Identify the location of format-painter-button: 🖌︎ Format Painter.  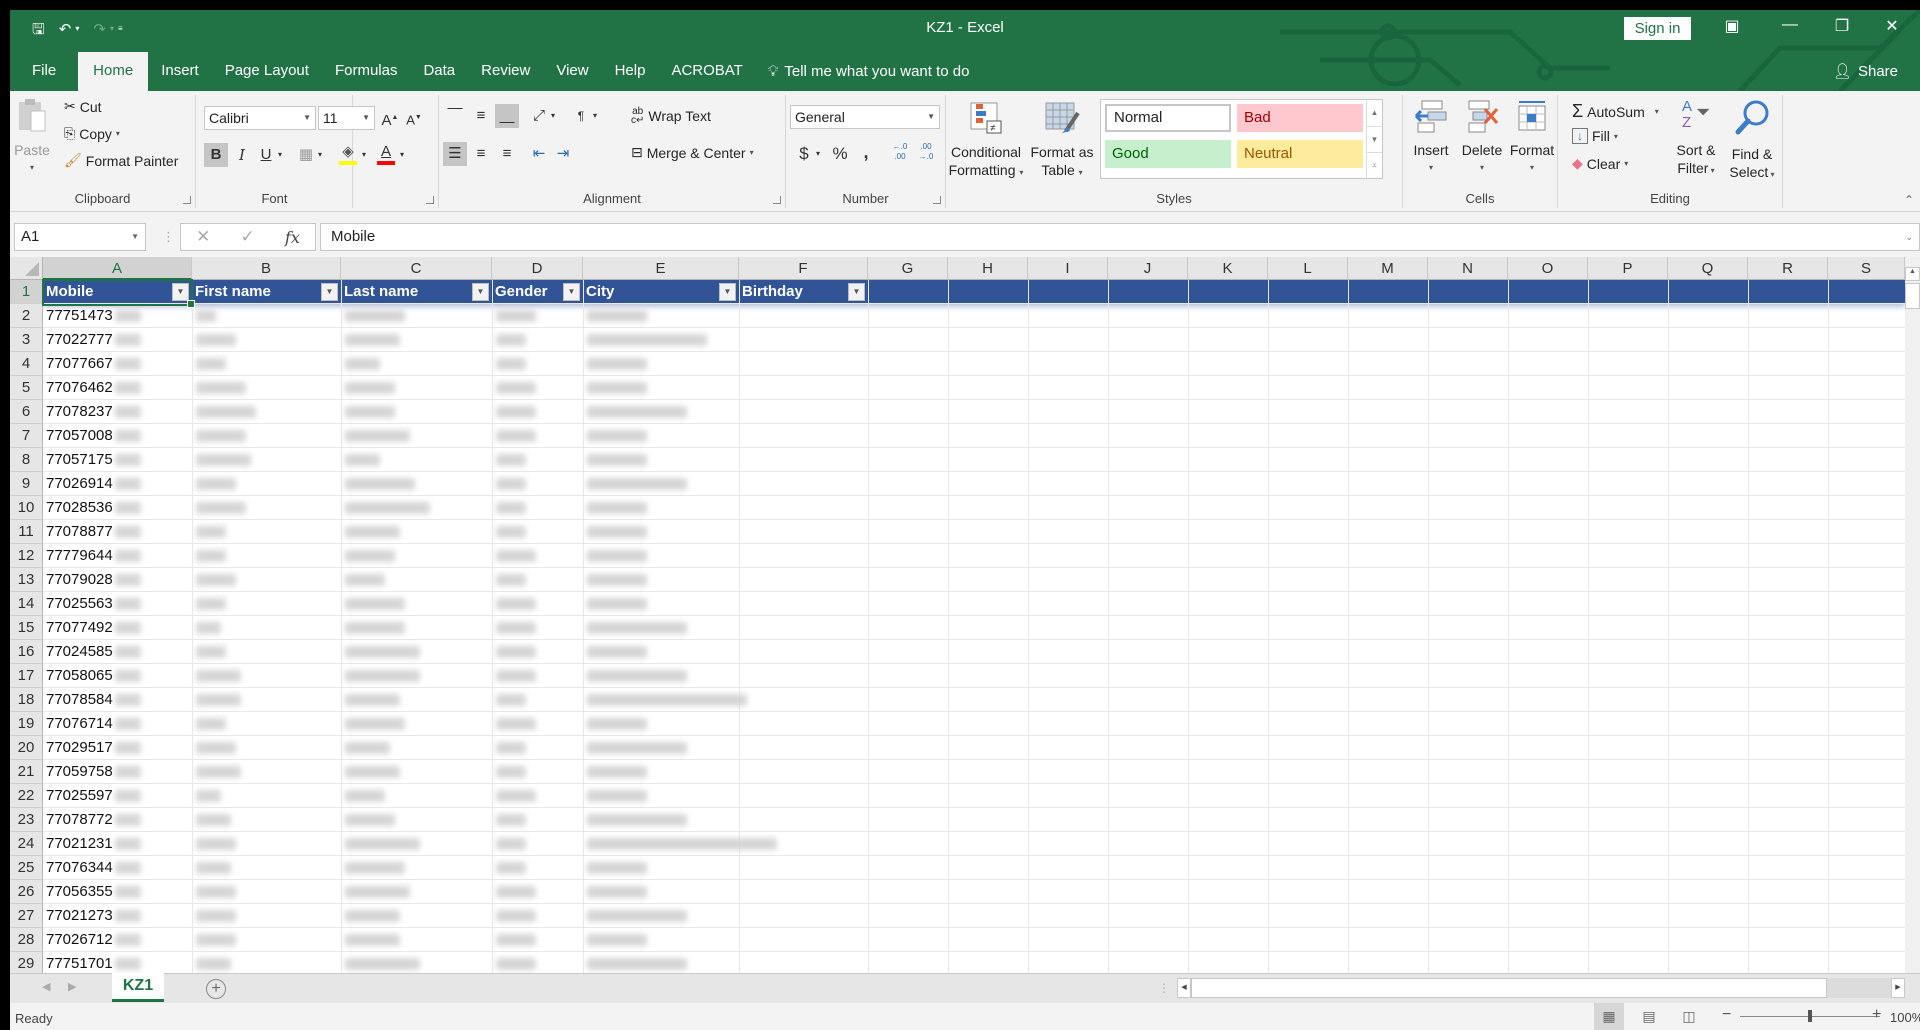
(121, 160).